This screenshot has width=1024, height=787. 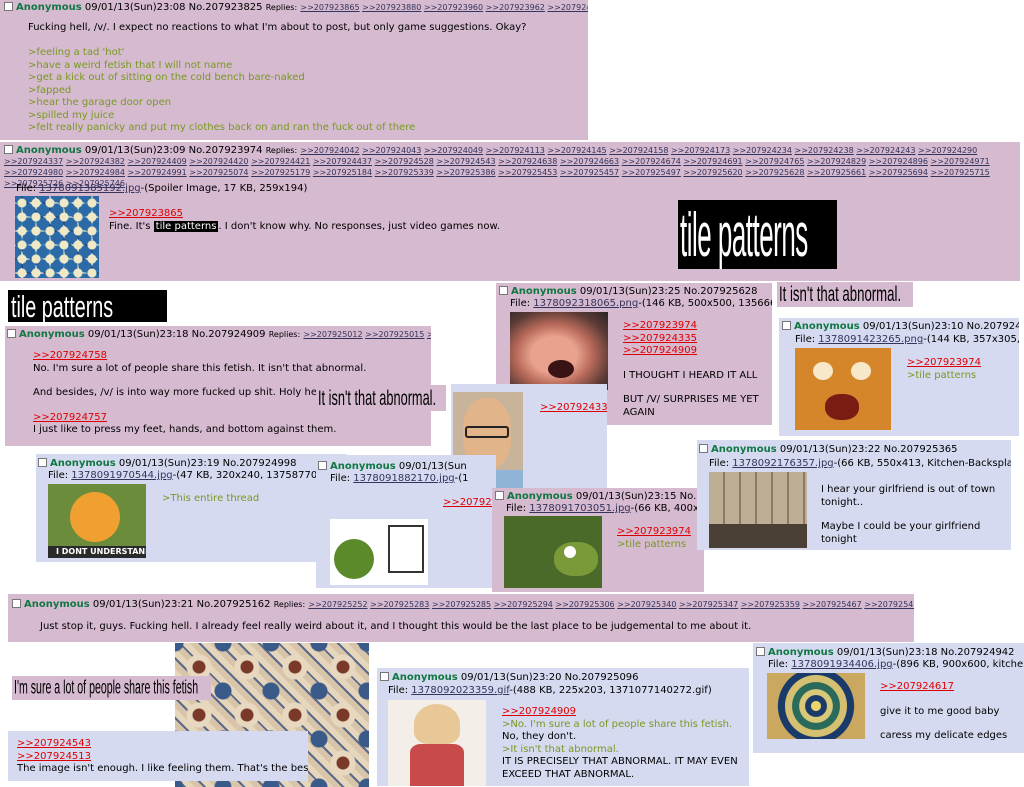 What do you see at coordinates (379, 552) in the screenshot?
I see `kermit-image` at bounding box center [379, 552].